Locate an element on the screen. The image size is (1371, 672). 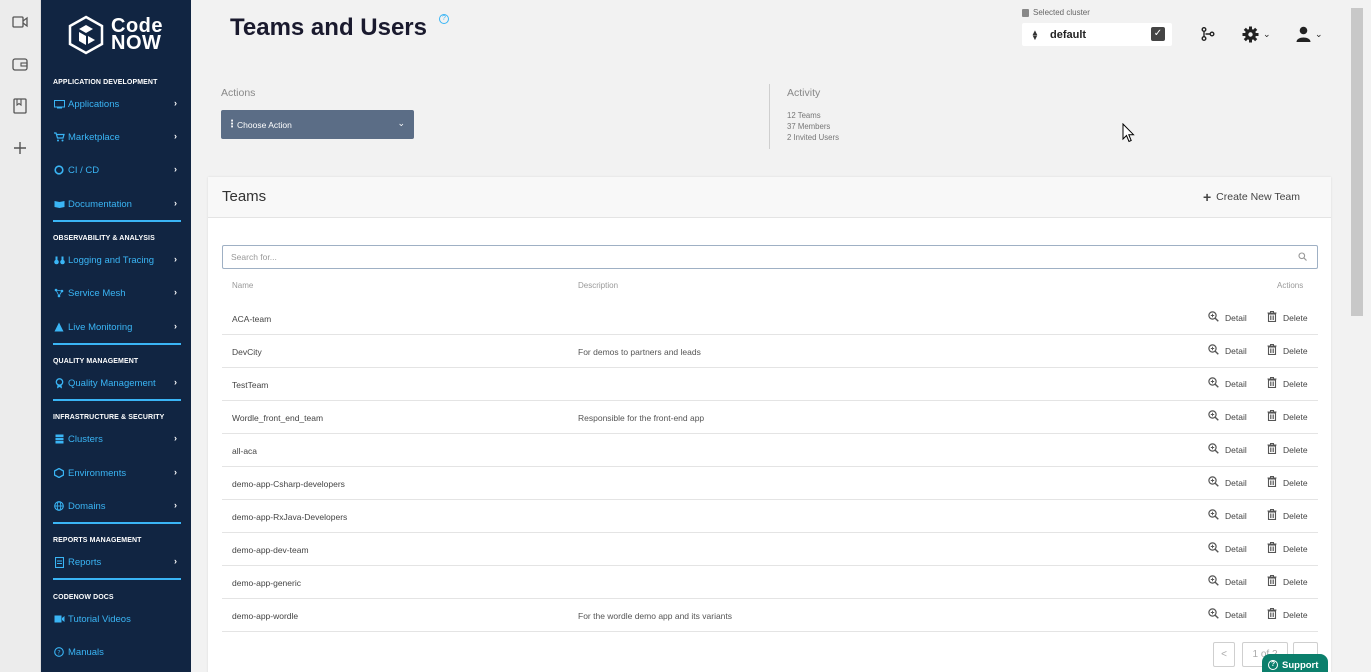
table-row: ACA-team Detail Delete is located at coordinates (770, 318).